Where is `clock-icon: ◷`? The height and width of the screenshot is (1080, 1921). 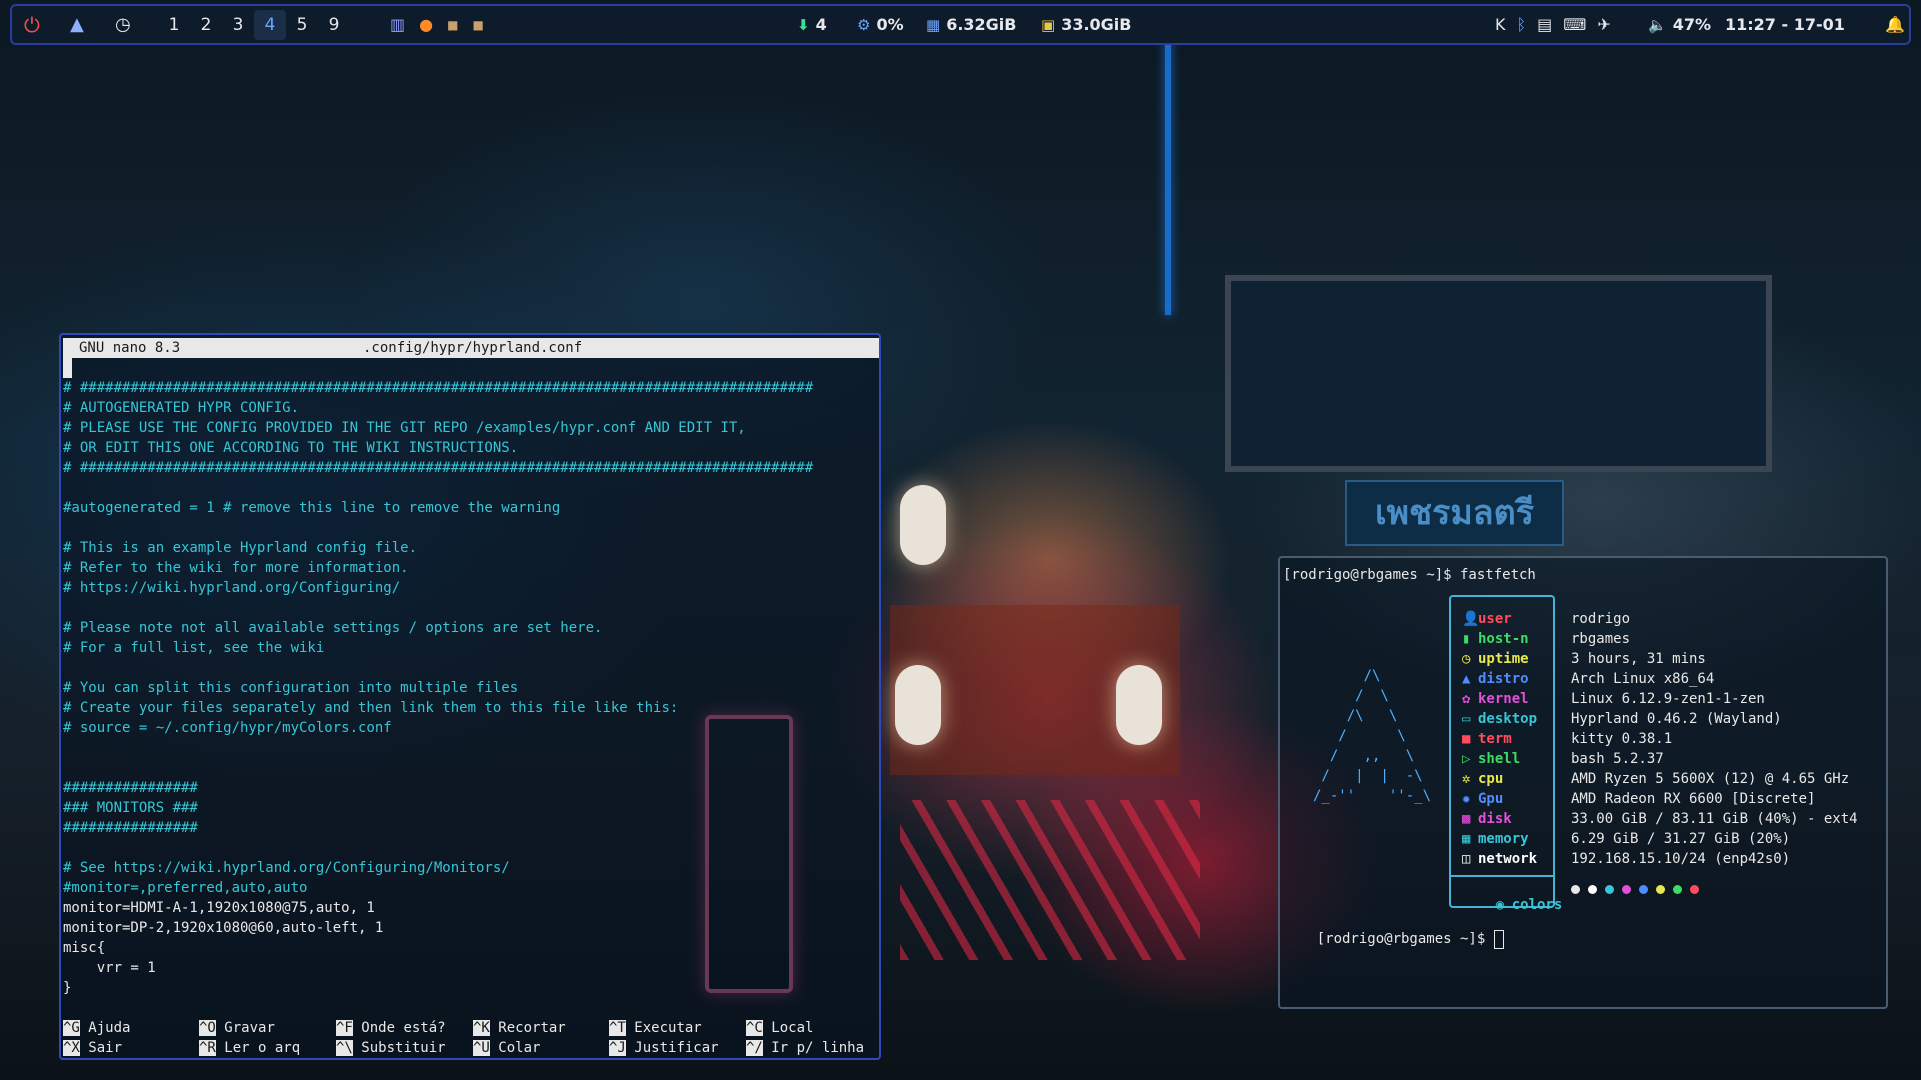
clock-icon: ◷ is located at coordinates (123, 24).